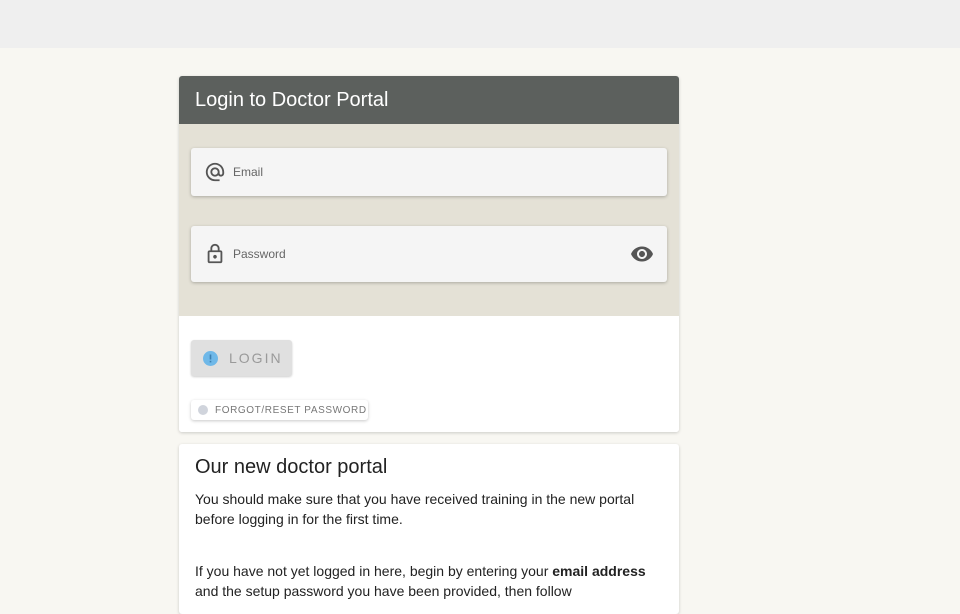 The width and height of the screenshot is (960, 614). Describe the element at coordinates (599, 571) in the screenshot. I see `info-paragraph-2-bold: email address` at that location.